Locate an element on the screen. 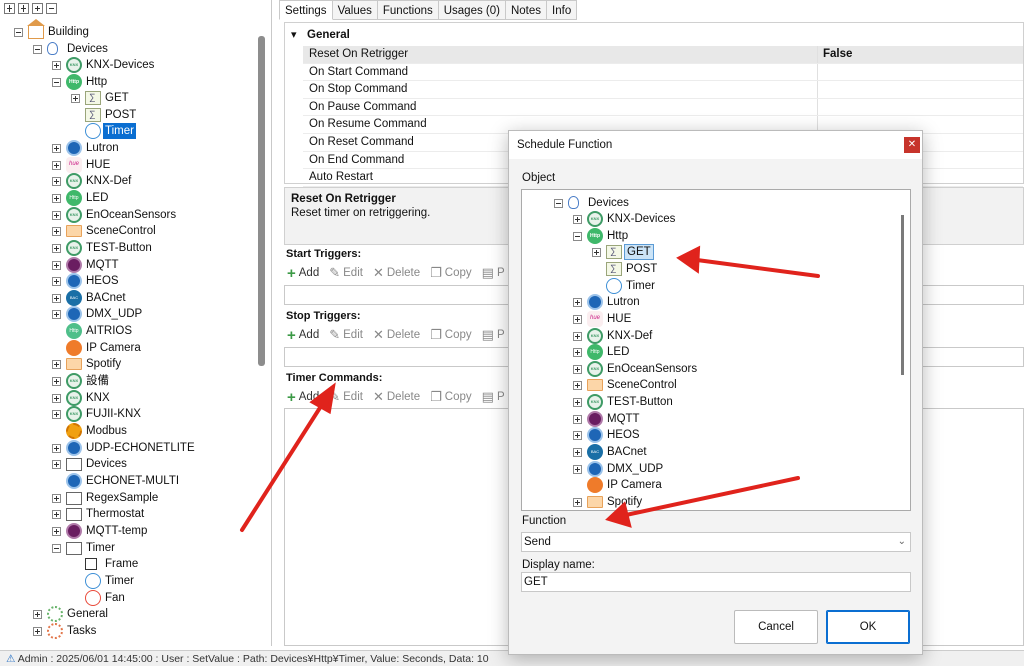 This screenshot has width=1024, height=666. tree-node: ECHONET-MULTI is located at coordinates (129, 481).